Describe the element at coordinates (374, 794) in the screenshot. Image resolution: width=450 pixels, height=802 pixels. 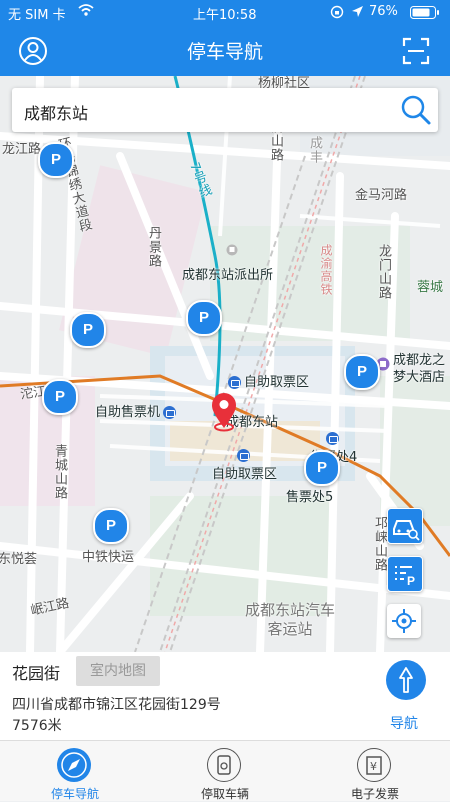
I see `tab-label: 电子发票` at that location.